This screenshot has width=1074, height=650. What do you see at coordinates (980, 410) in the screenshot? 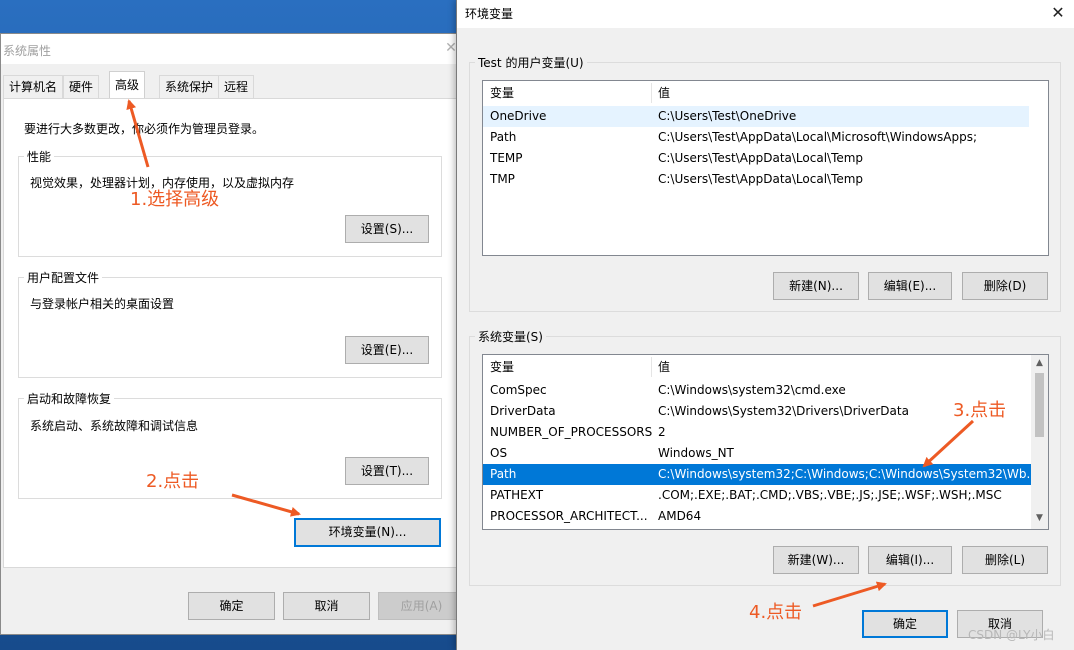
I see `annotation-step3: 3.点击` at bounding box center [980, 410].